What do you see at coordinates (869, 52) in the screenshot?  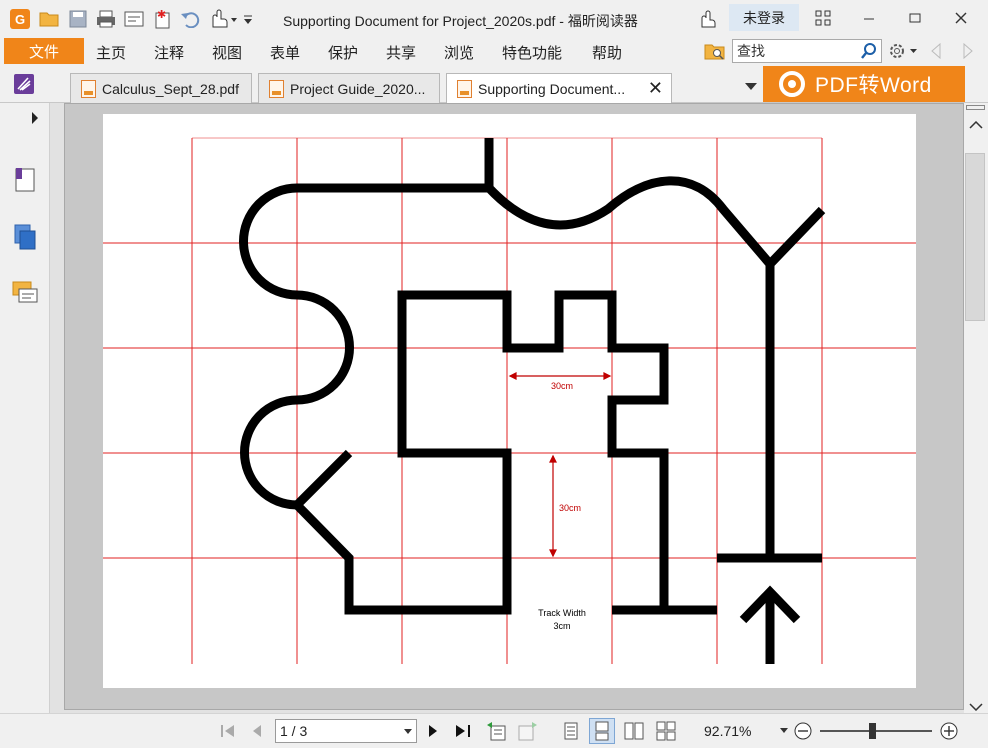 I see `search-icon` at bounding box center [869, 52].